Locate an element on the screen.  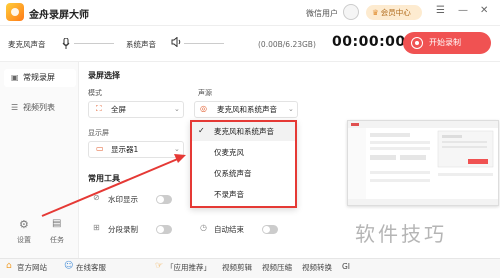
footer-link-more: GI is located at coordinates (346, 266).